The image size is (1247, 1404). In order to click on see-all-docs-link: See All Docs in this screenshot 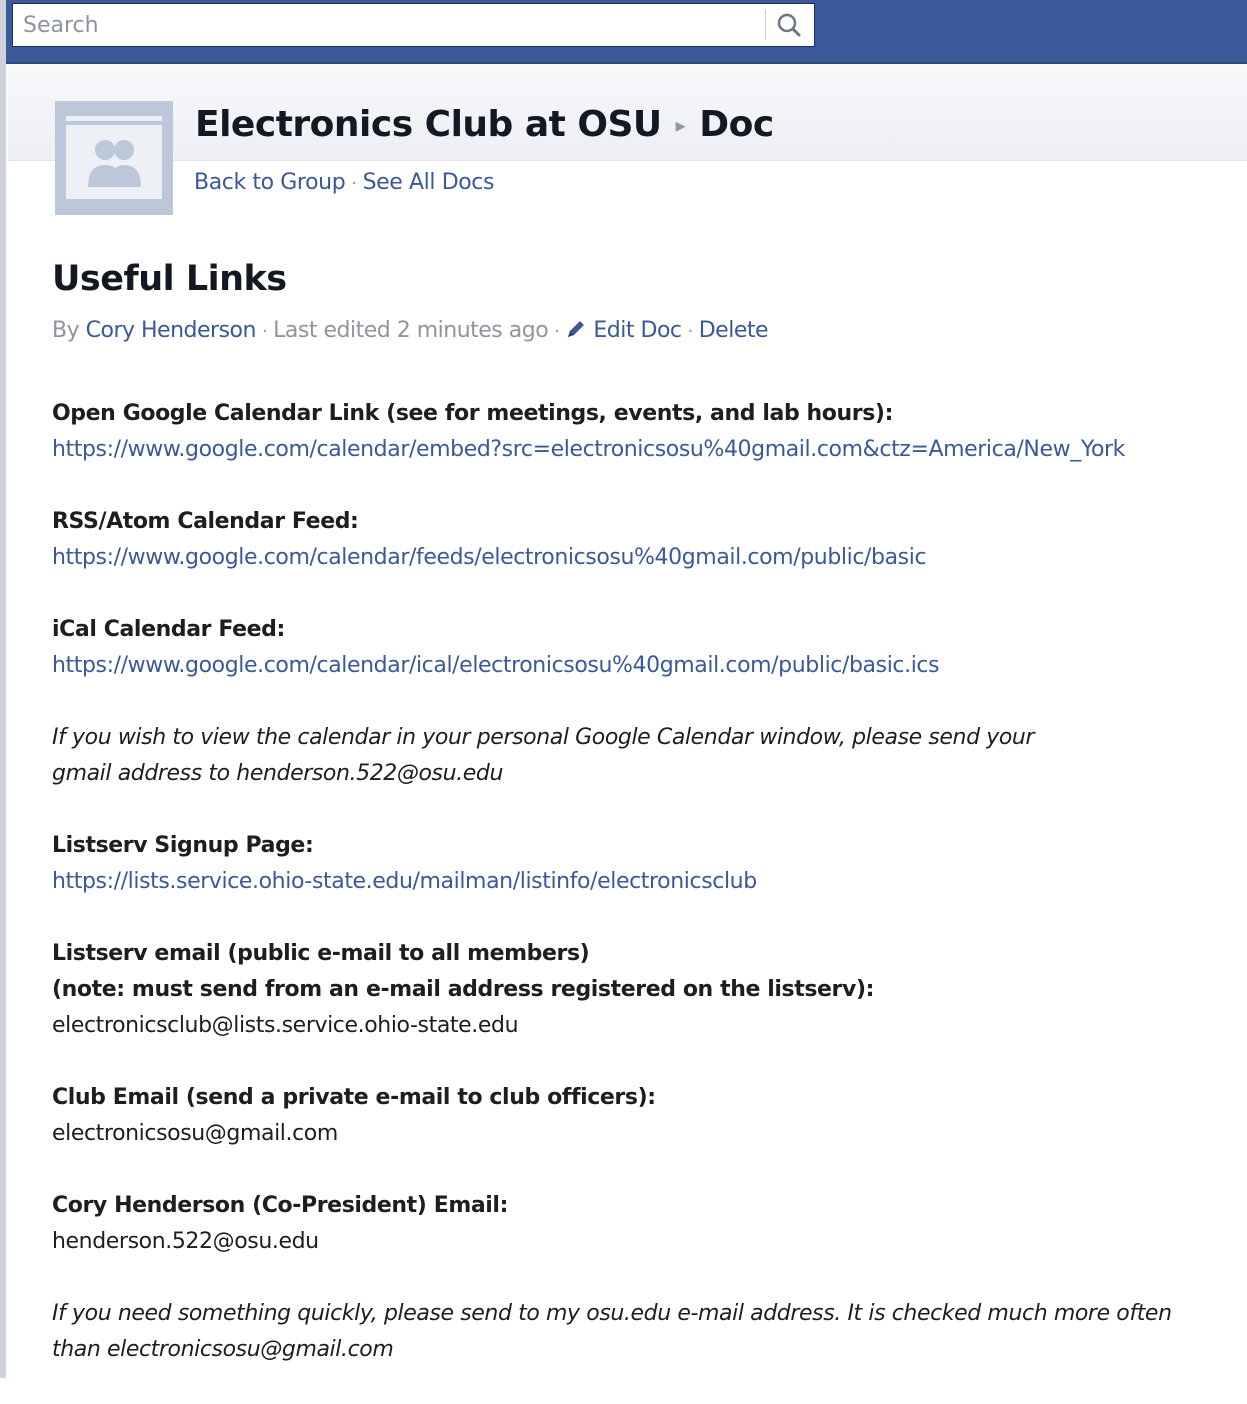, I will do `click(429, 182)`.